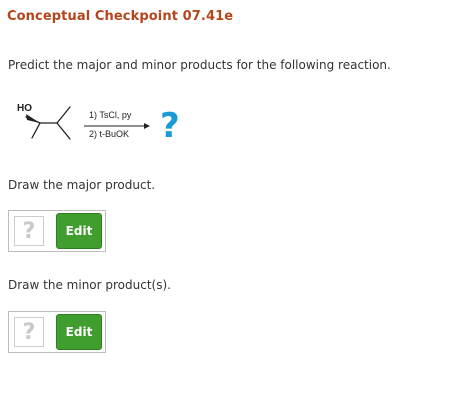 This screenshot has height=401, width=474. I want to click on major-answer-box: ? Edit, so click(57, 231).